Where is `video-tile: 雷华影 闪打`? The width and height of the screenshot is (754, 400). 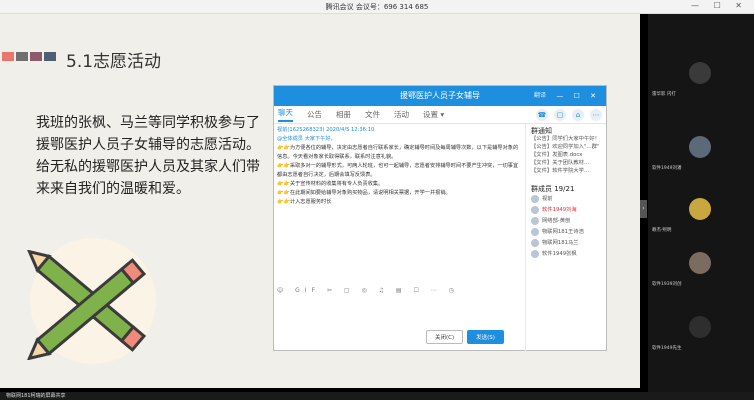 video-tile: 雷华影 闪打 is located at coordinates (701, 77).